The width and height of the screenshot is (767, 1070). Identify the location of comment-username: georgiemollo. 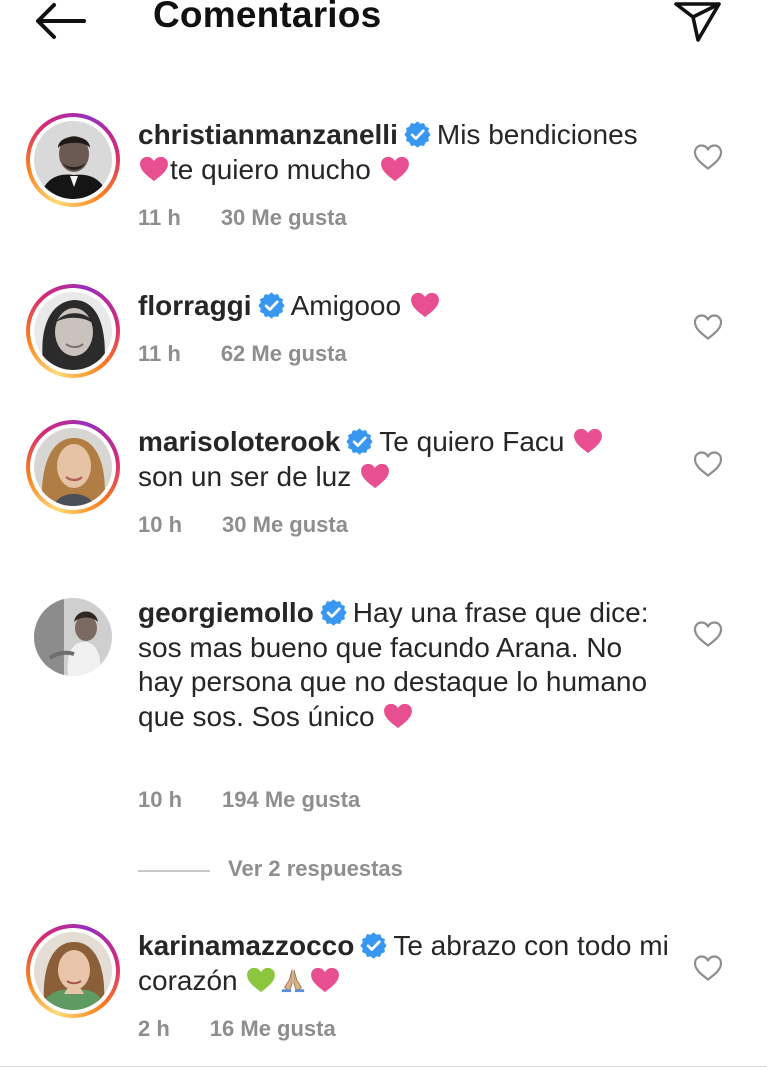
(226, 612).